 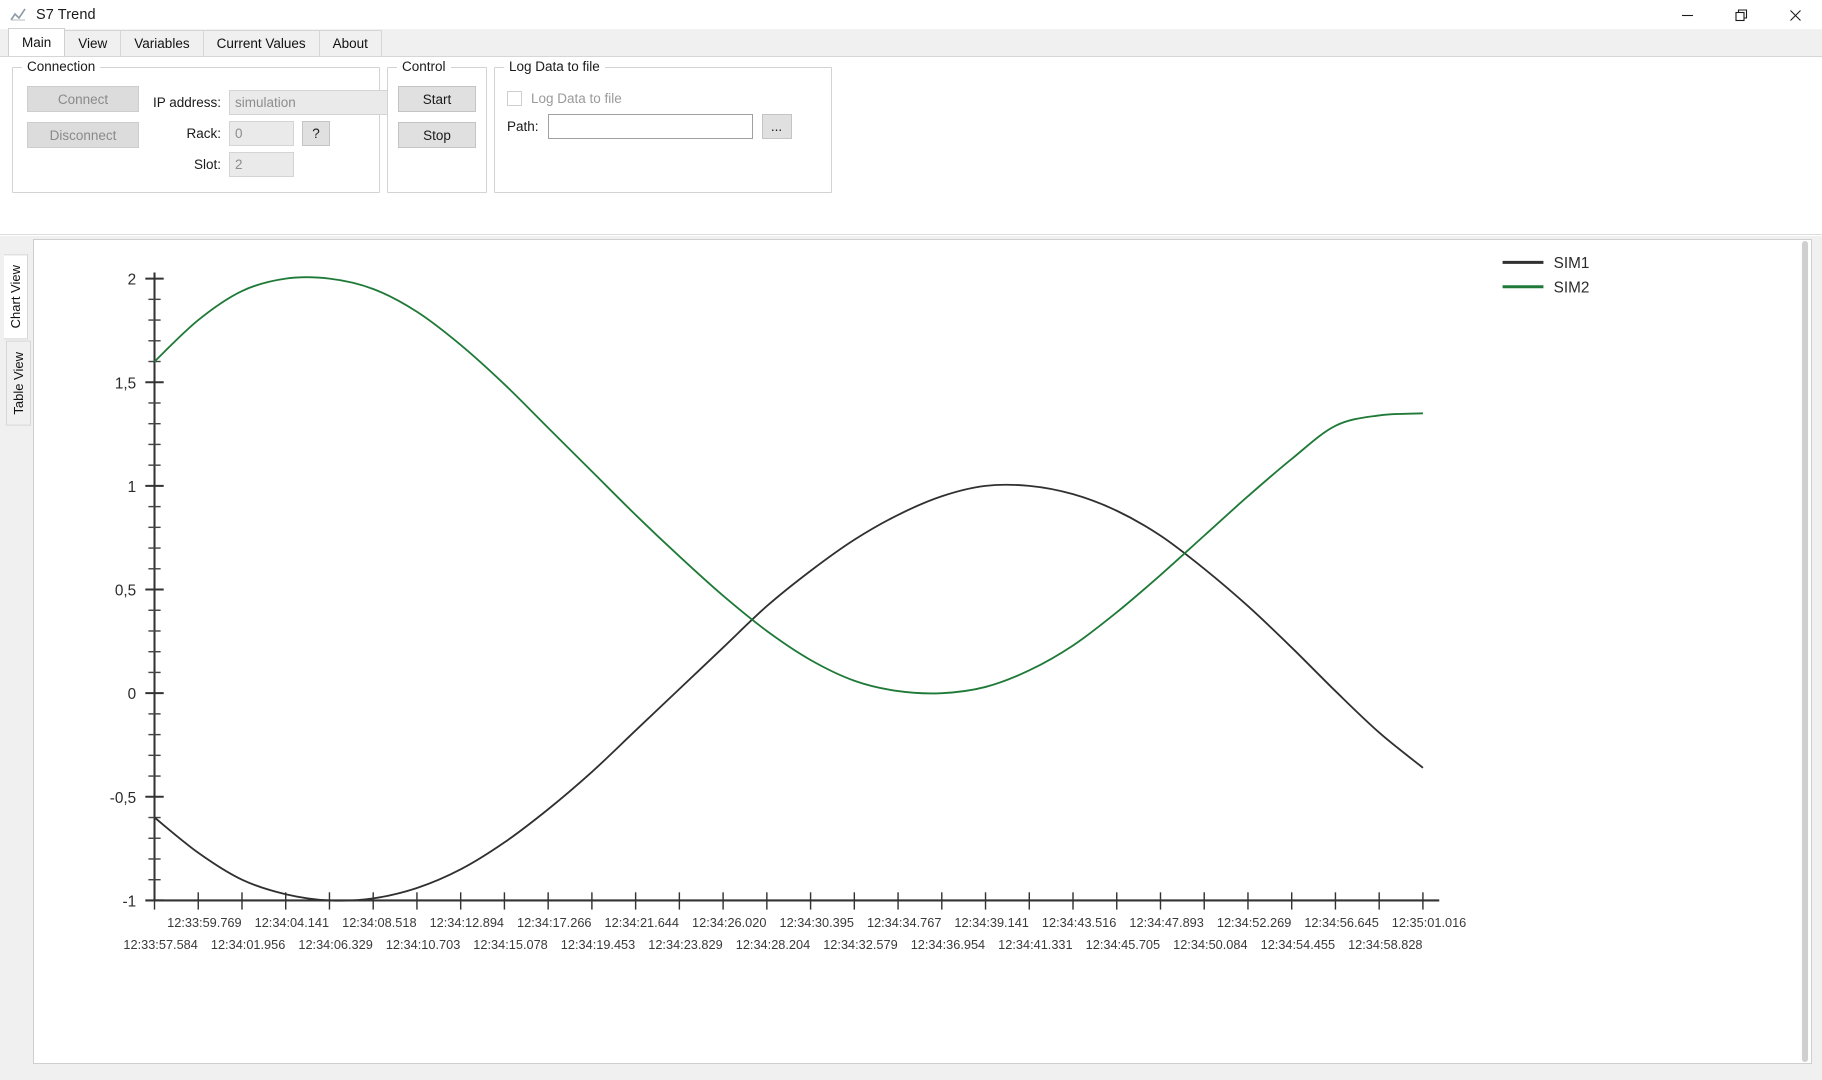 I want to click on svg-text: 12:34:28.204, so click(x=773, y=944).